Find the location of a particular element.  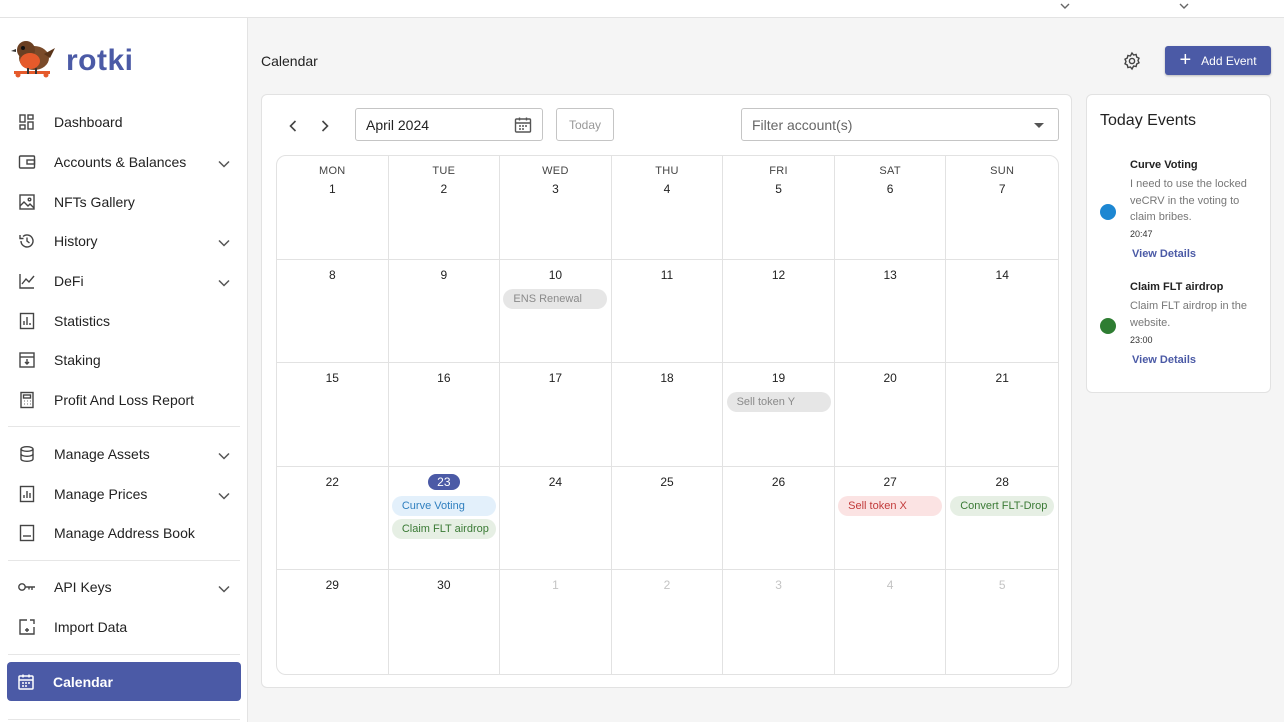

sidebar-item-dashboard: Dashboard is located at coordinates (124, 122).